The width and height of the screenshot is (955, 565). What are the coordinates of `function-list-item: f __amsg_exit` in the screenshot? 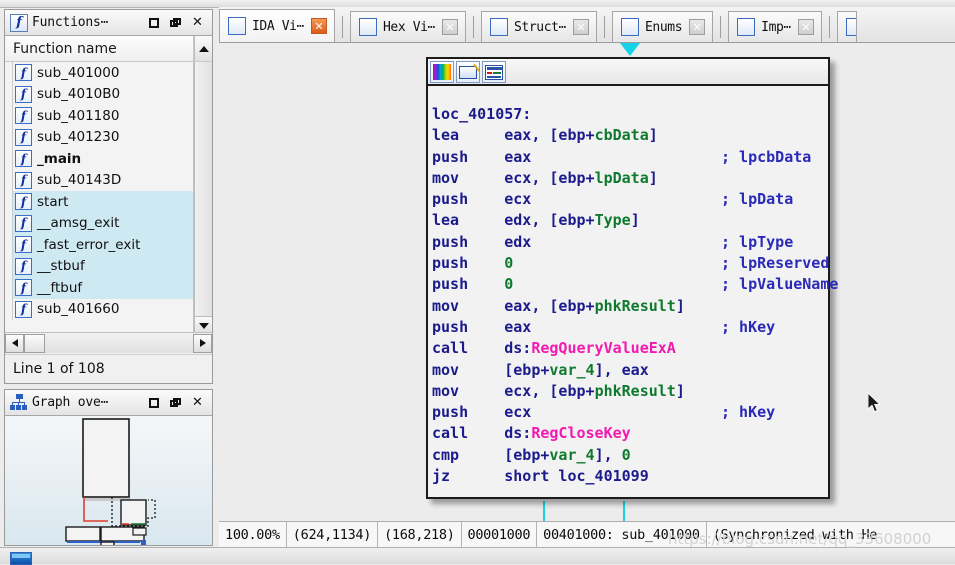 It's located at (99, 223).